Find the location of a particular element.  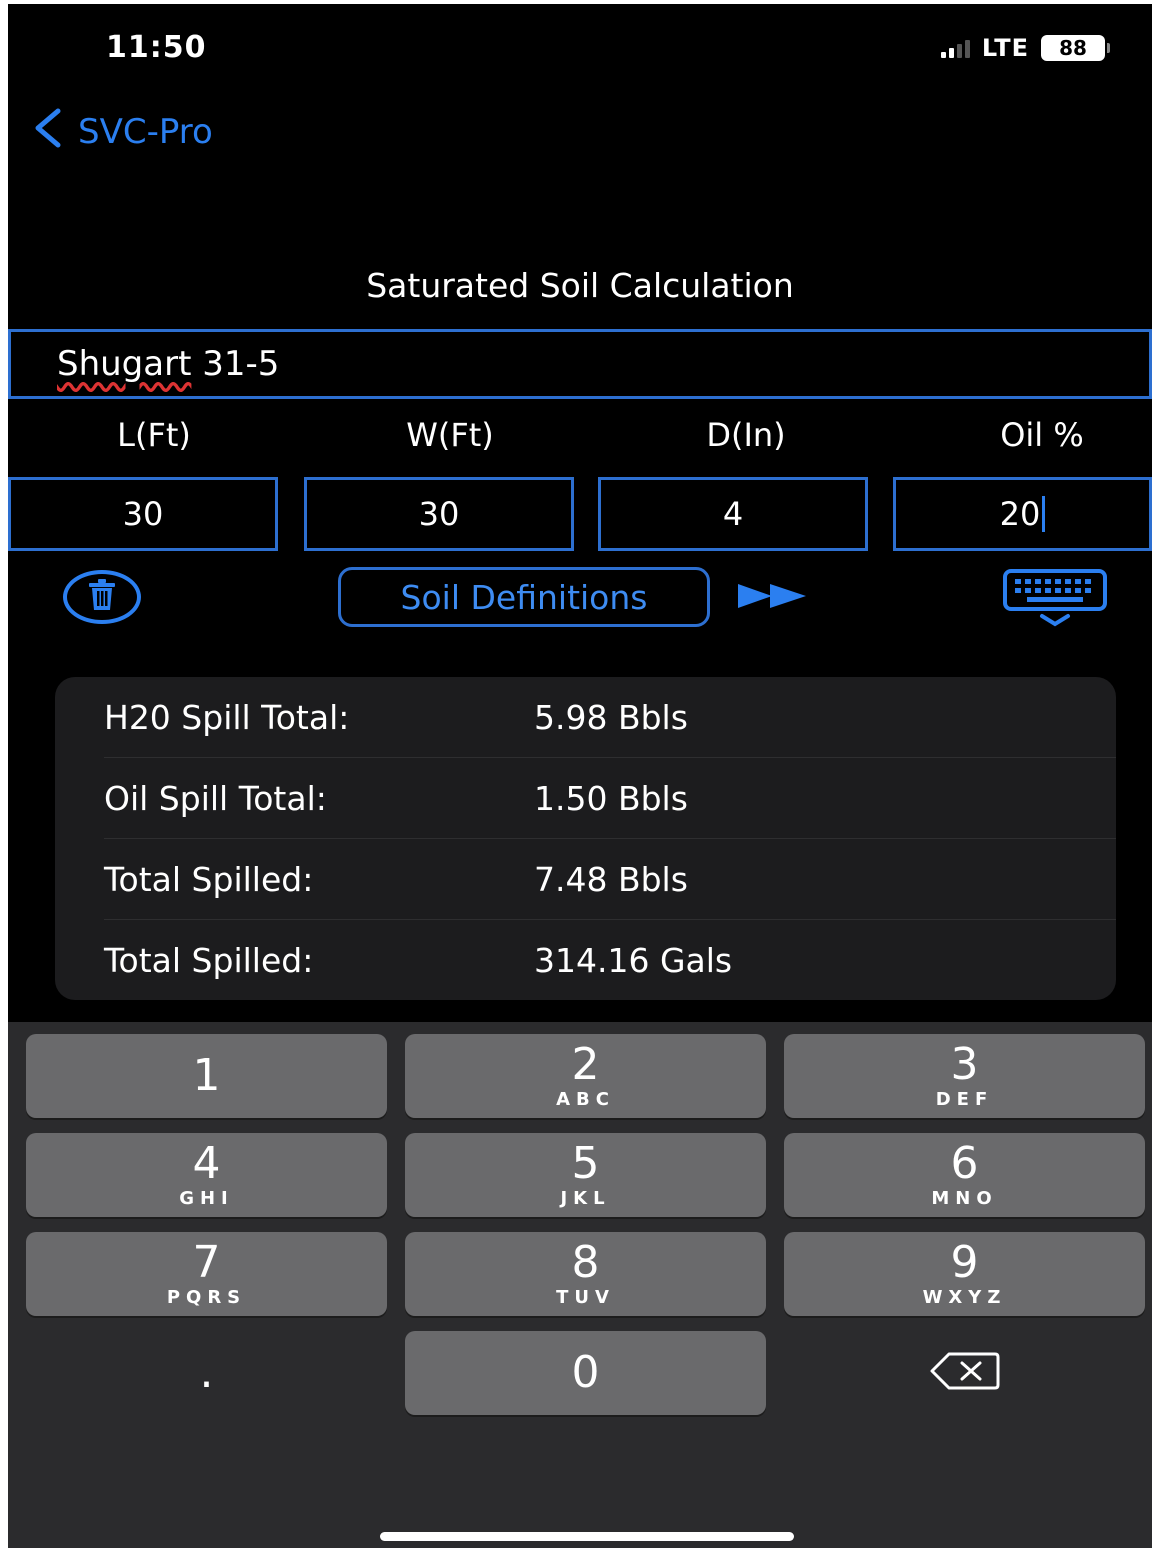

network-type: LTE is located at coordinates (1005, 48).